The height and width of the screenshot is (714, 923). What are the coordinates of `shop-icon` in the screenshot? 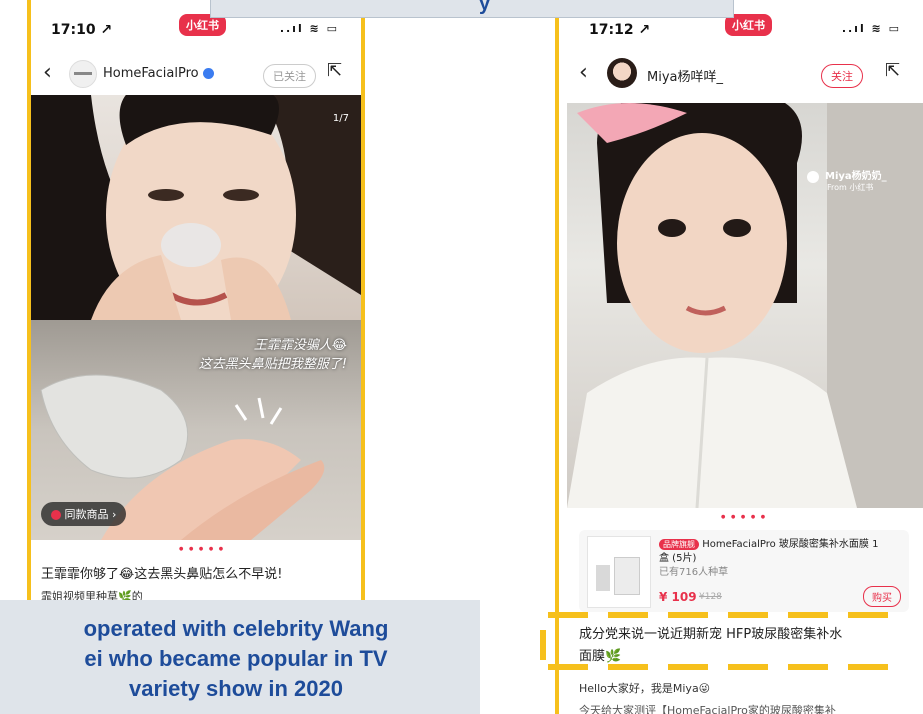 It's located at (56, 515).